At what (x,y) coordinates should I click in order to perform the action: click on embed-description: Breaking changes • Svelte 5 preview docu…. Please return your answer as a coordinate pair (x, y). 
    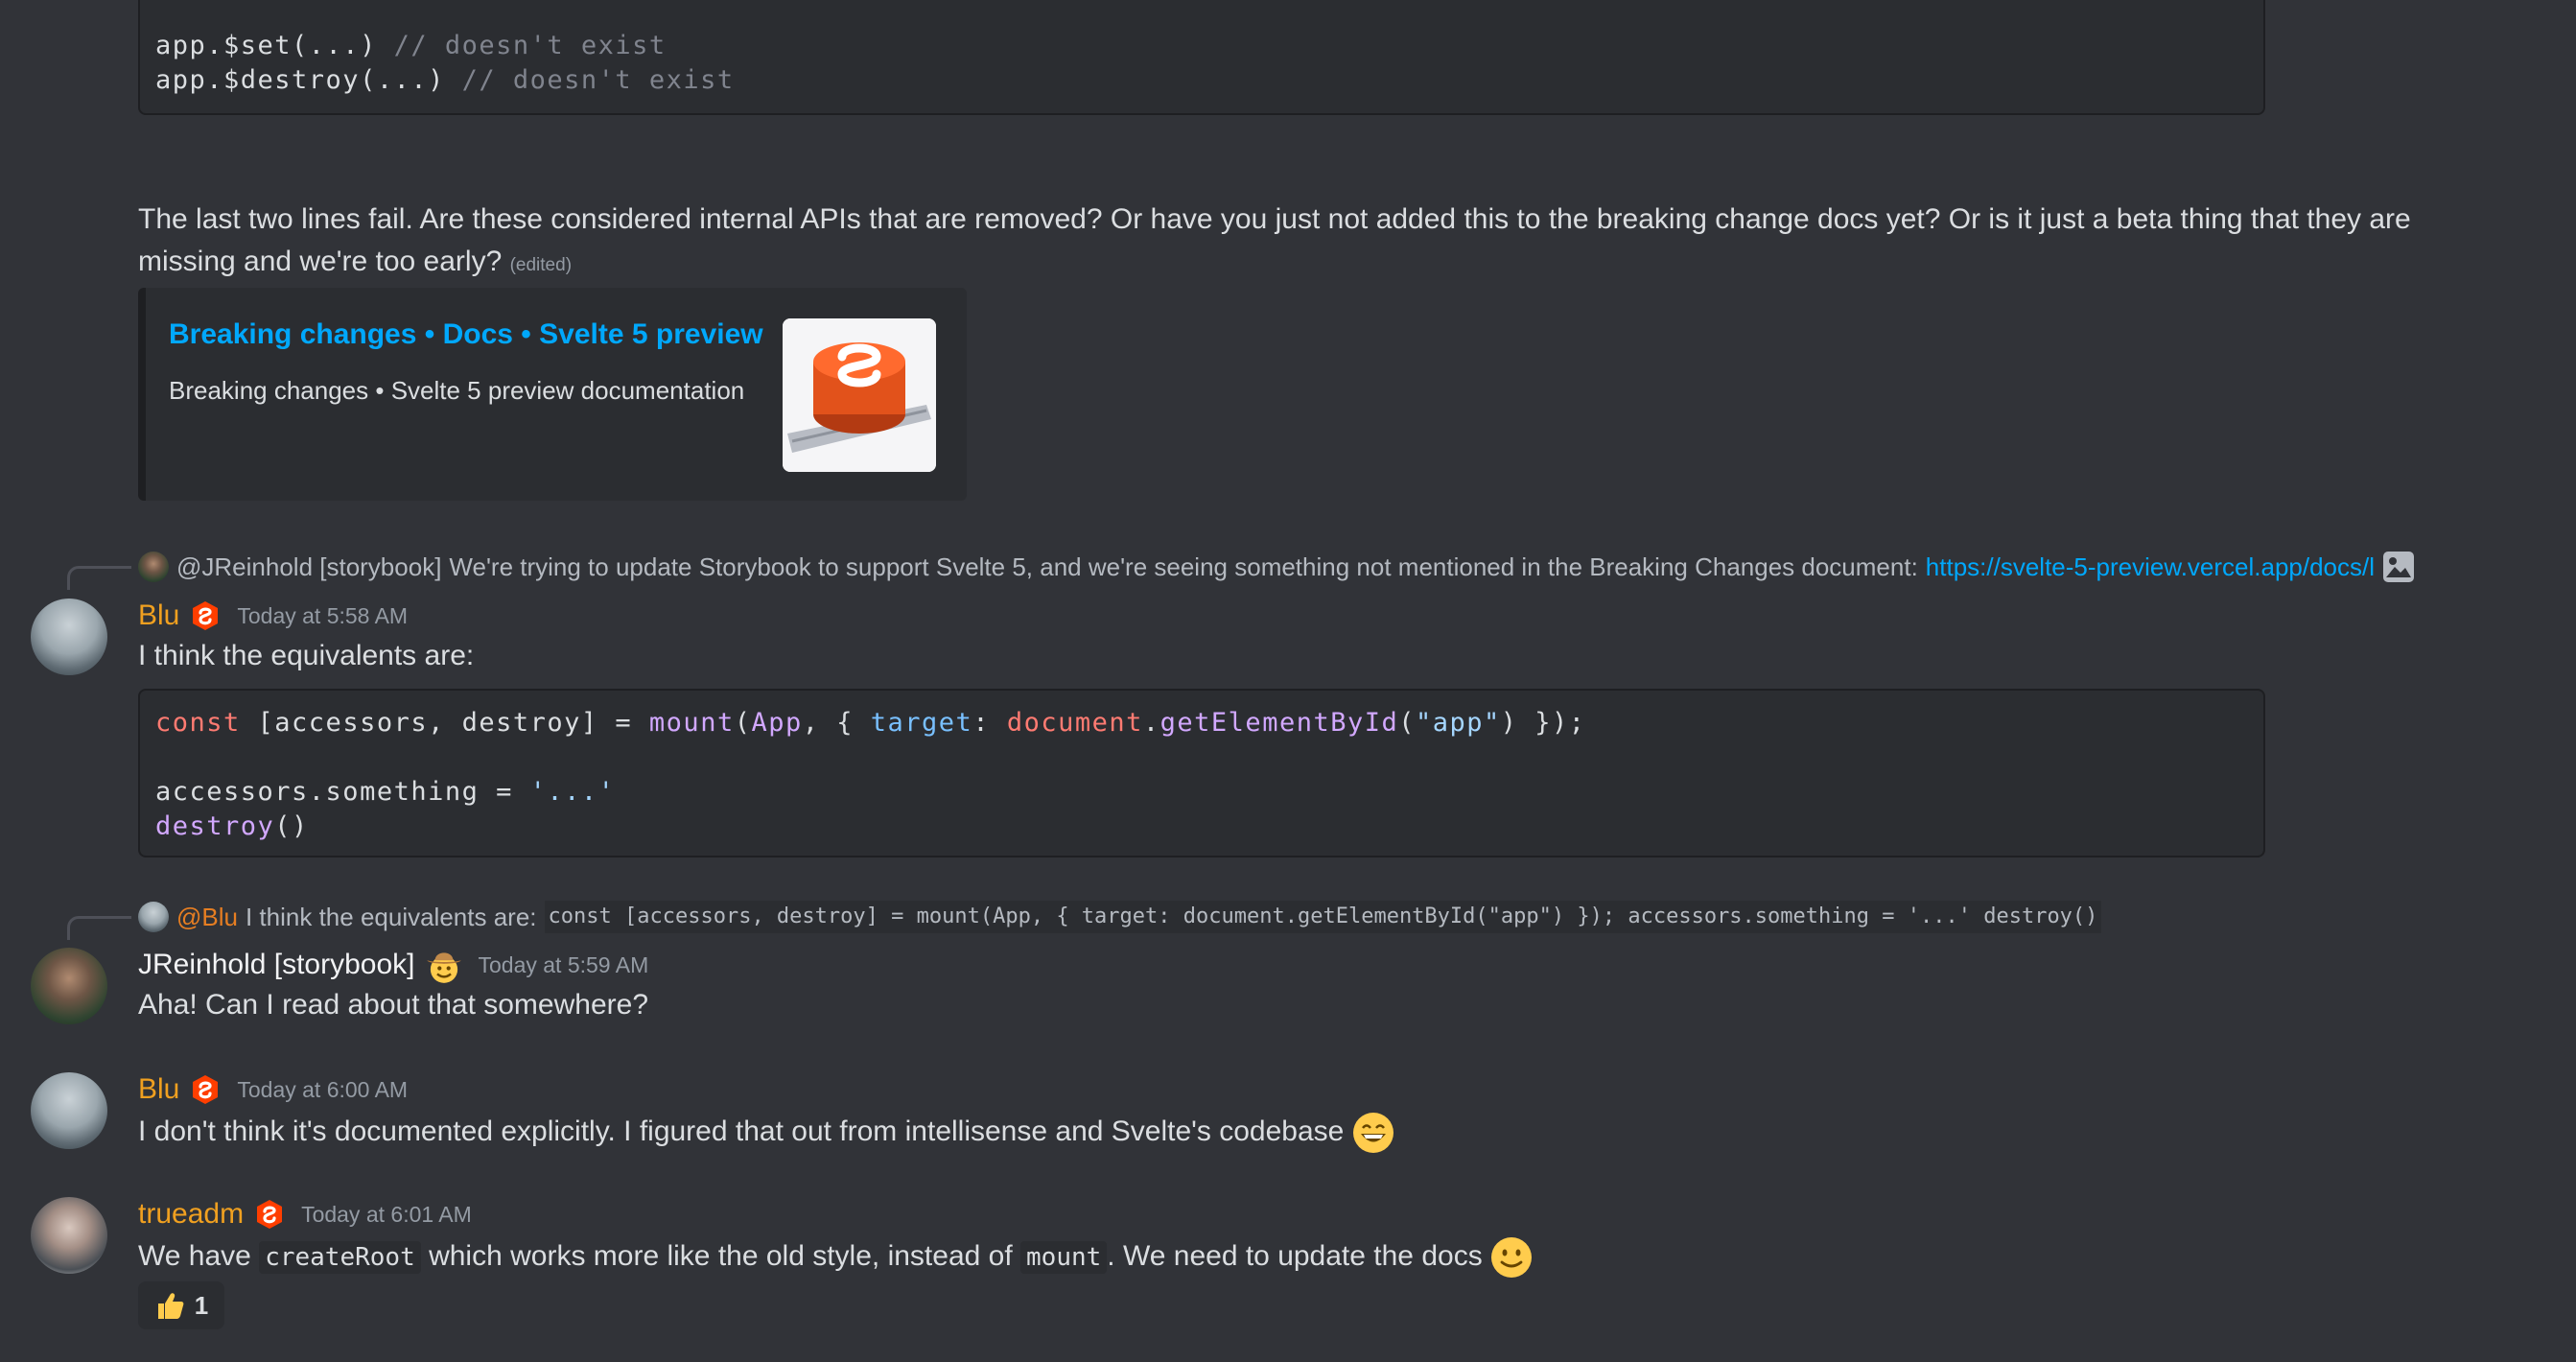
    Looking at the image, I should click on (457, 391).